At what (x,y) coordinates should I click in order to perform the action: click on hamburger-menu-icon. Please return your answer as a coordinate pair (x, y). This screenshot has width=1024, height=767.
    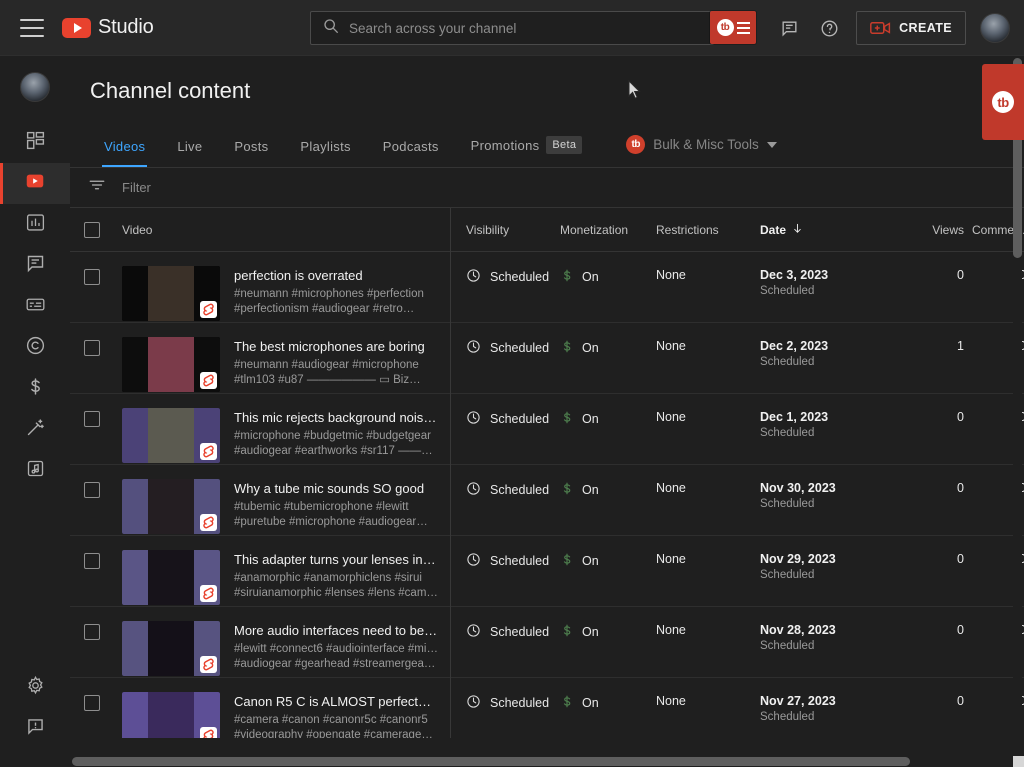
    Looking at the image, I should click on (32, 27).